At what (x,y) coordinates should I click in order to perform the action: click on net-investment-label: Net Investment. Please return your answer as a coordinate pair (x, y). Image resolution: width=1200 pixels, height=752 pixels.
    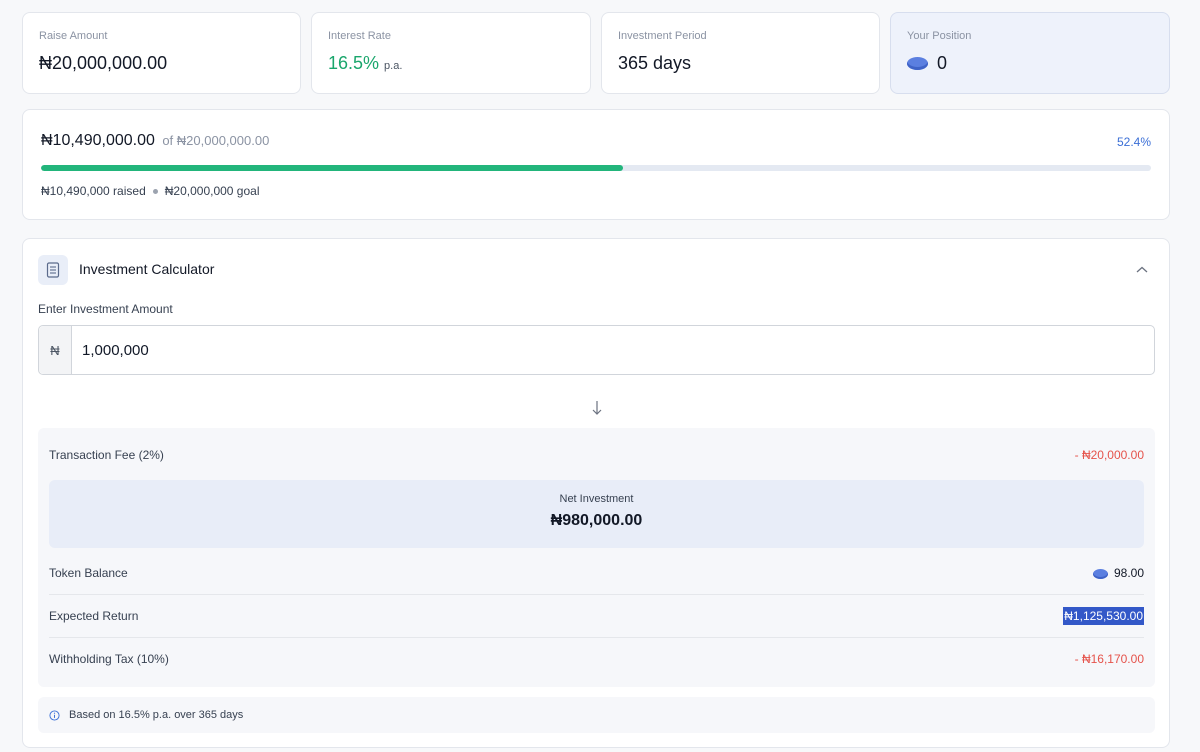
    Looking at the image, I should click on (596, 499).